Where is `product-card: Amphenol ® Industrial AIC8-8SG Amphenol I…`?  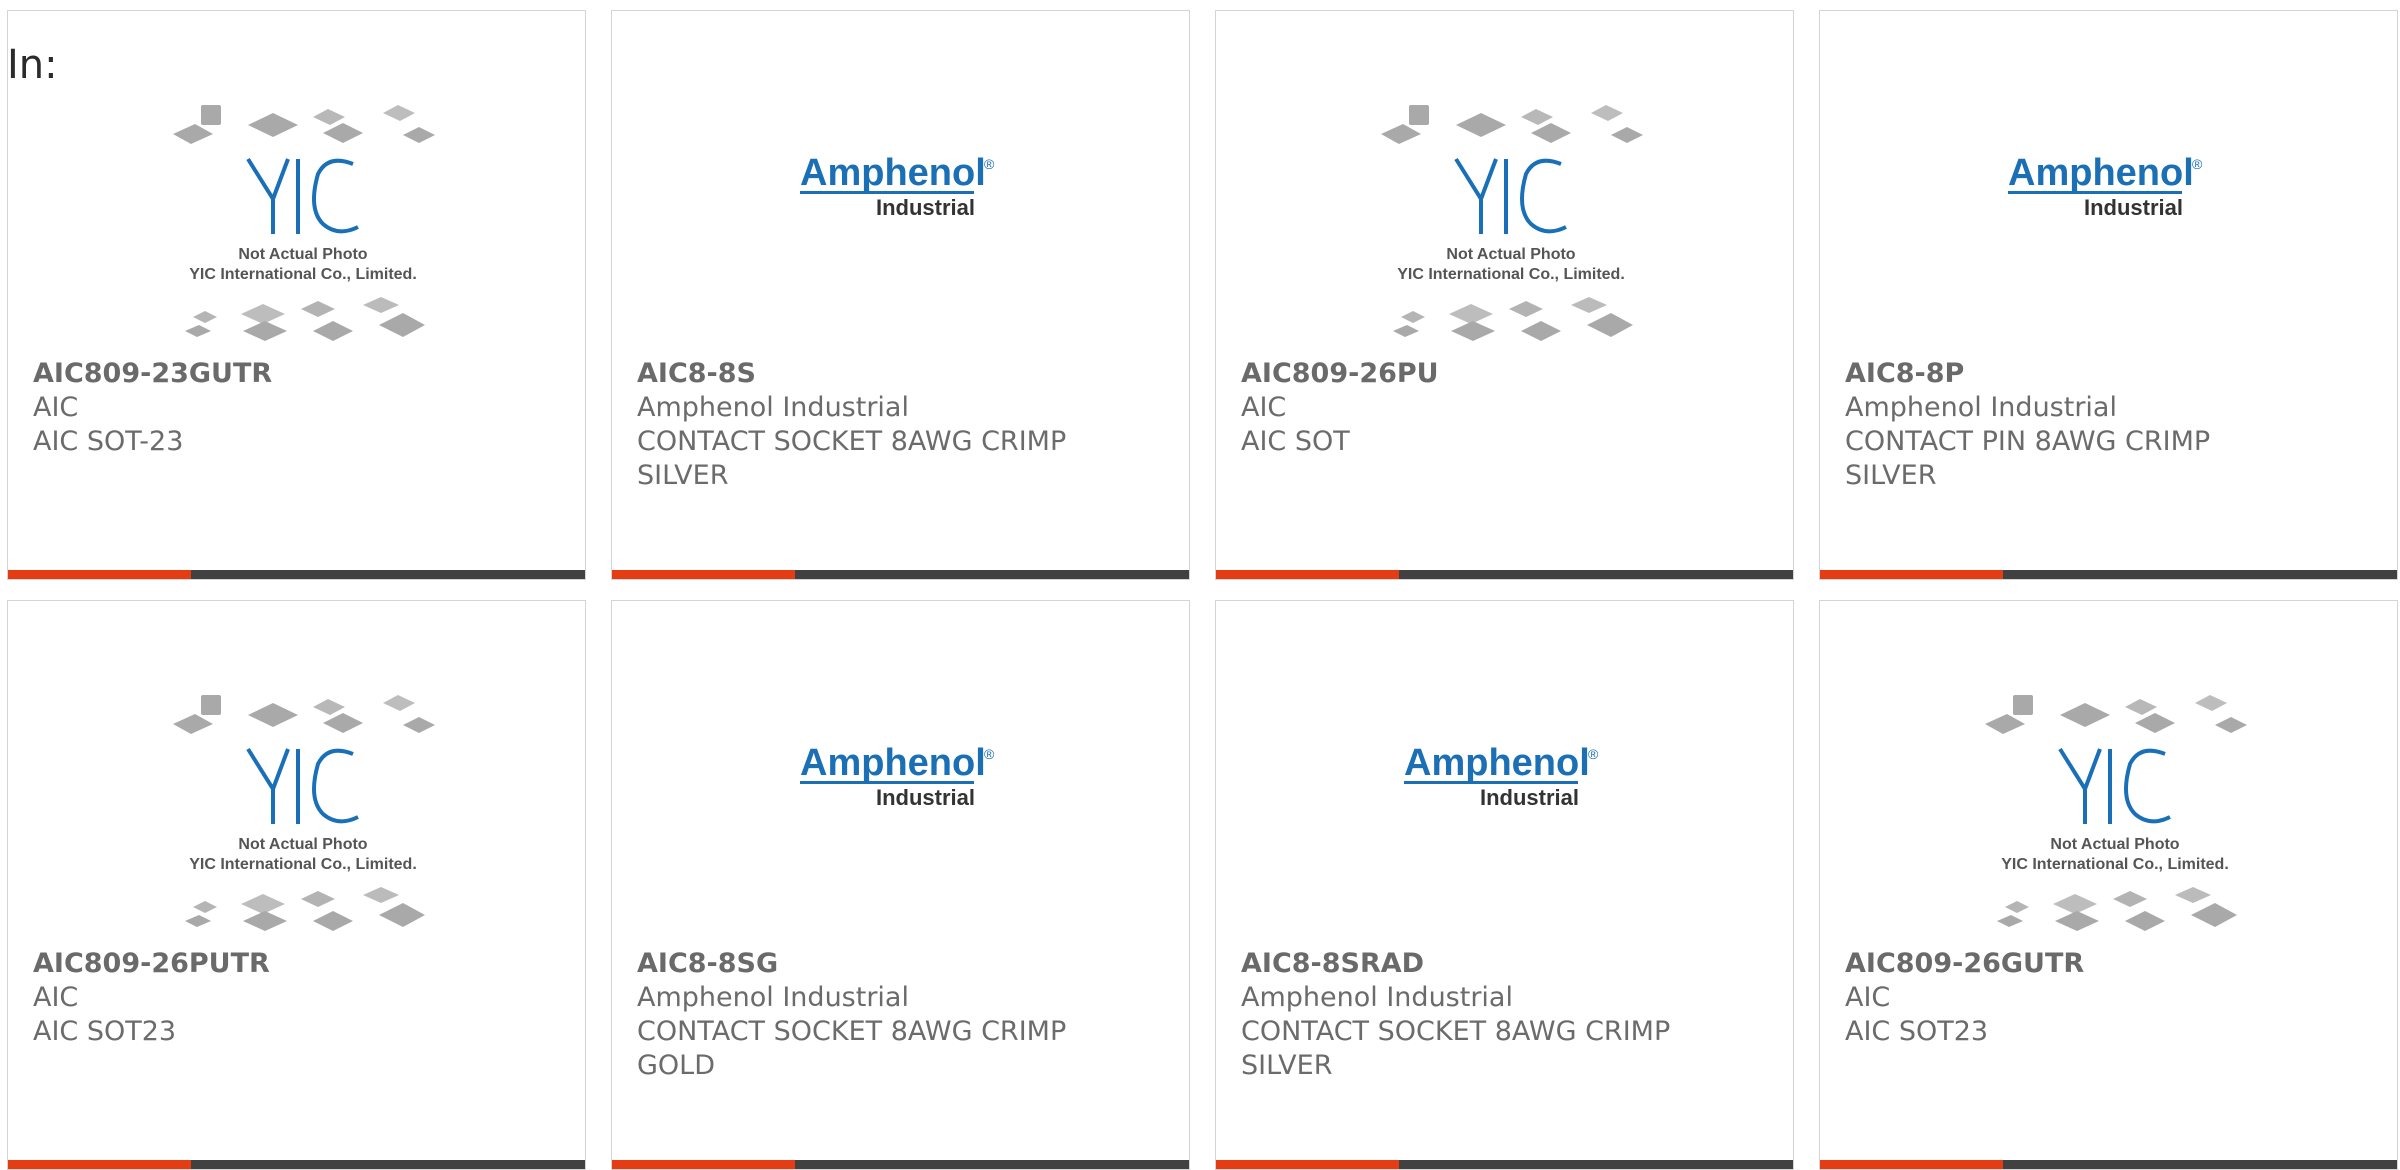 product-card: Amphenol ® Industrial AIC8-8SG Amphenol I… is located at coordinates (900, 885).